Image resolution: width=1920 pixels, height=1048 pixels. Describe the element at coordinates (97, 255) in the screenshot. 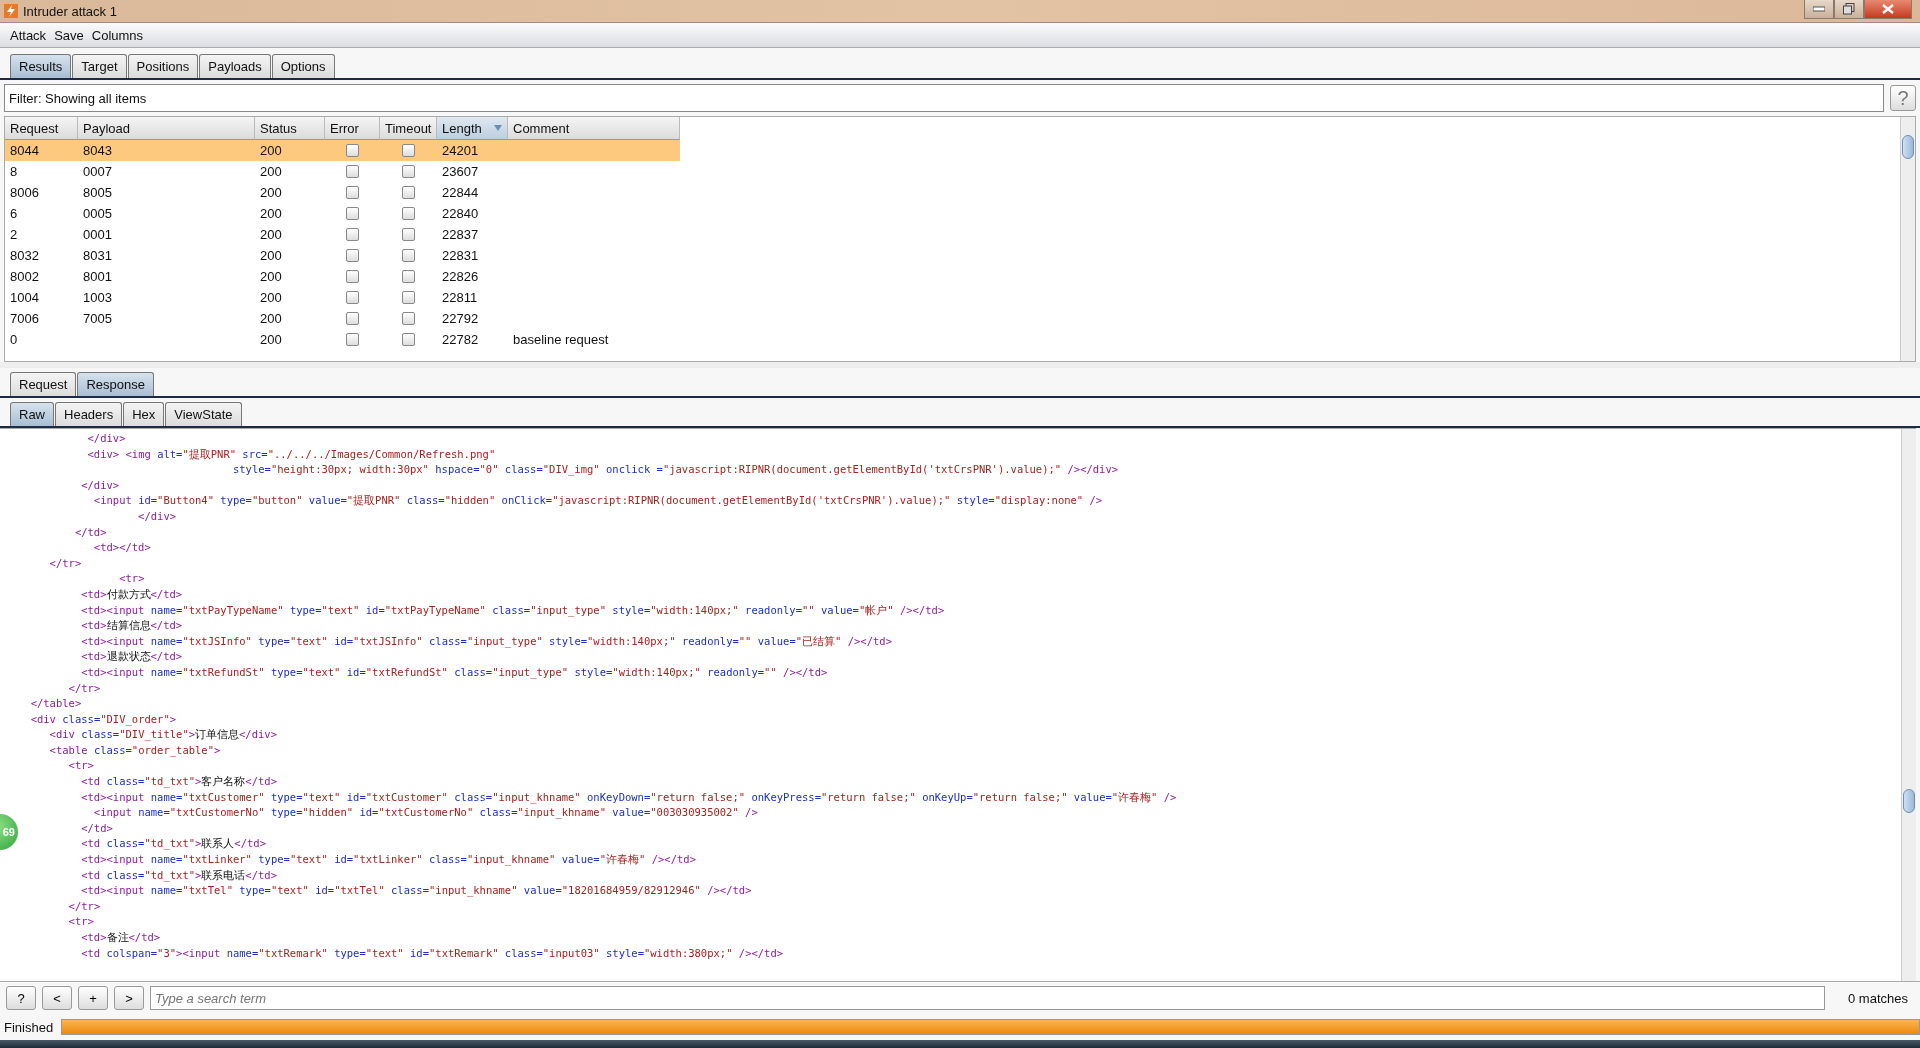

I see `table-cell: 8031` at that location.